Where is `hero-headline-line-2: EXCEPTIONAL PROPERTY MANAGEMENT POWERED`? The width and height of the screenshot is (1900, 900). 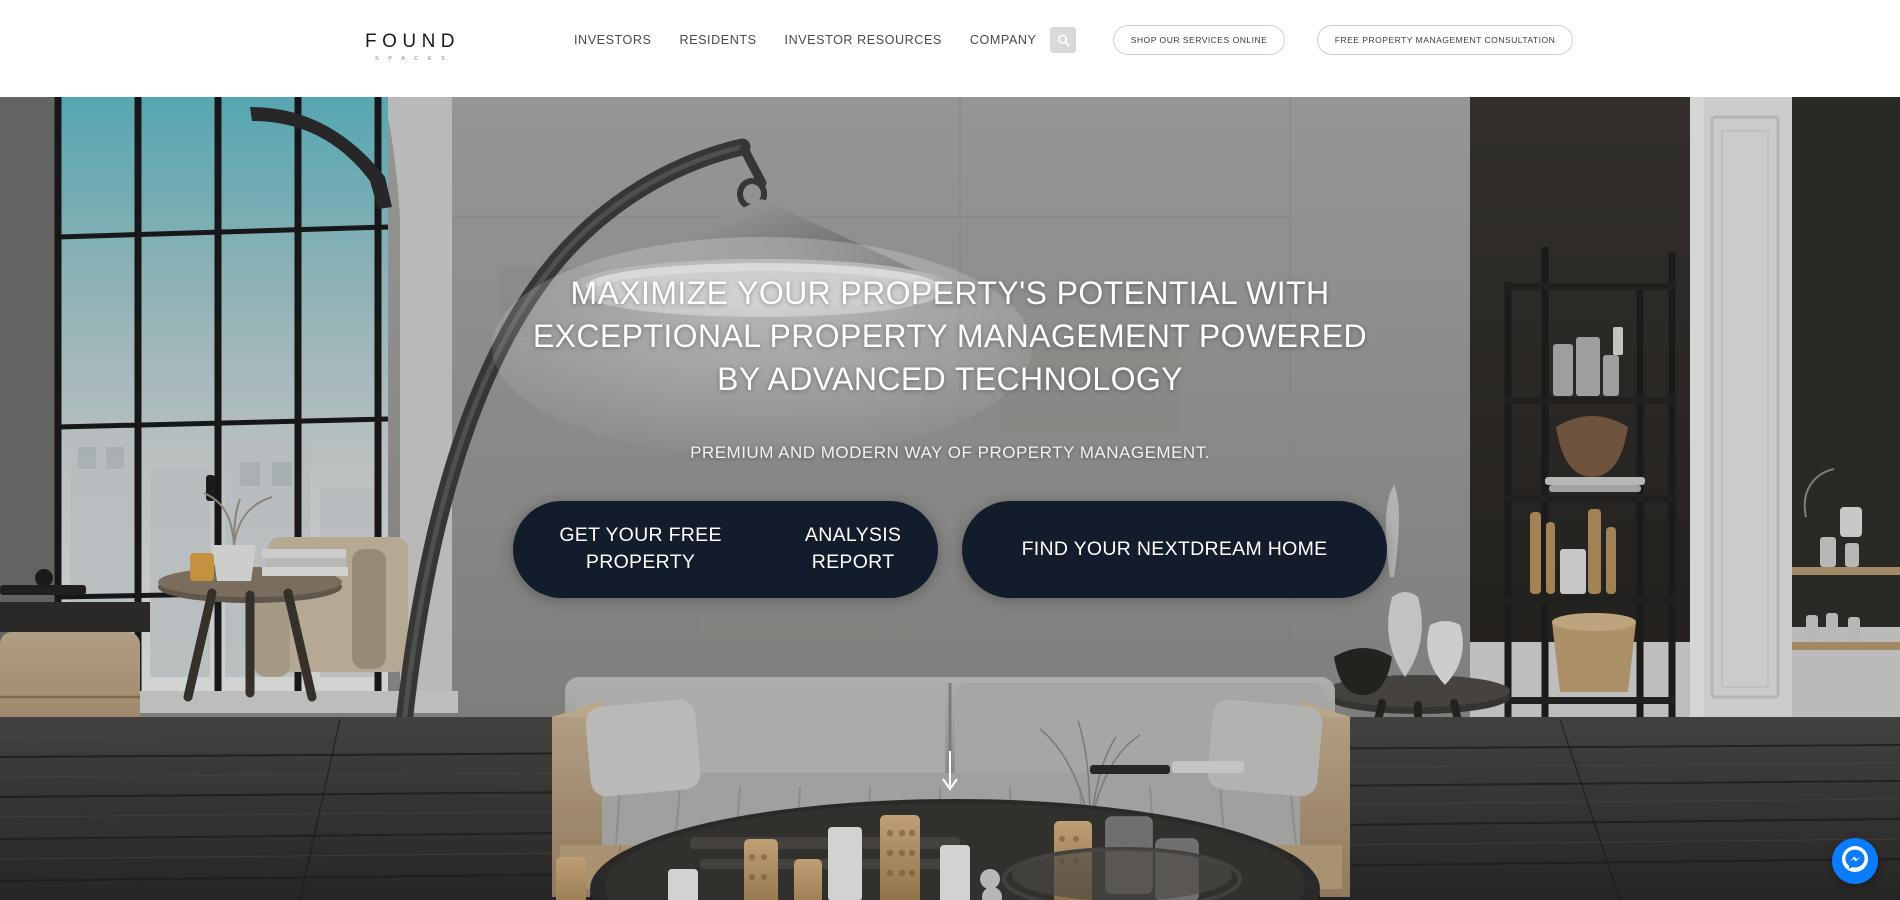
hero-headline-line-2: EXCEPTIONAL PROPERTY MANAGEMENT POWERED is located at coordinates (950, 335).